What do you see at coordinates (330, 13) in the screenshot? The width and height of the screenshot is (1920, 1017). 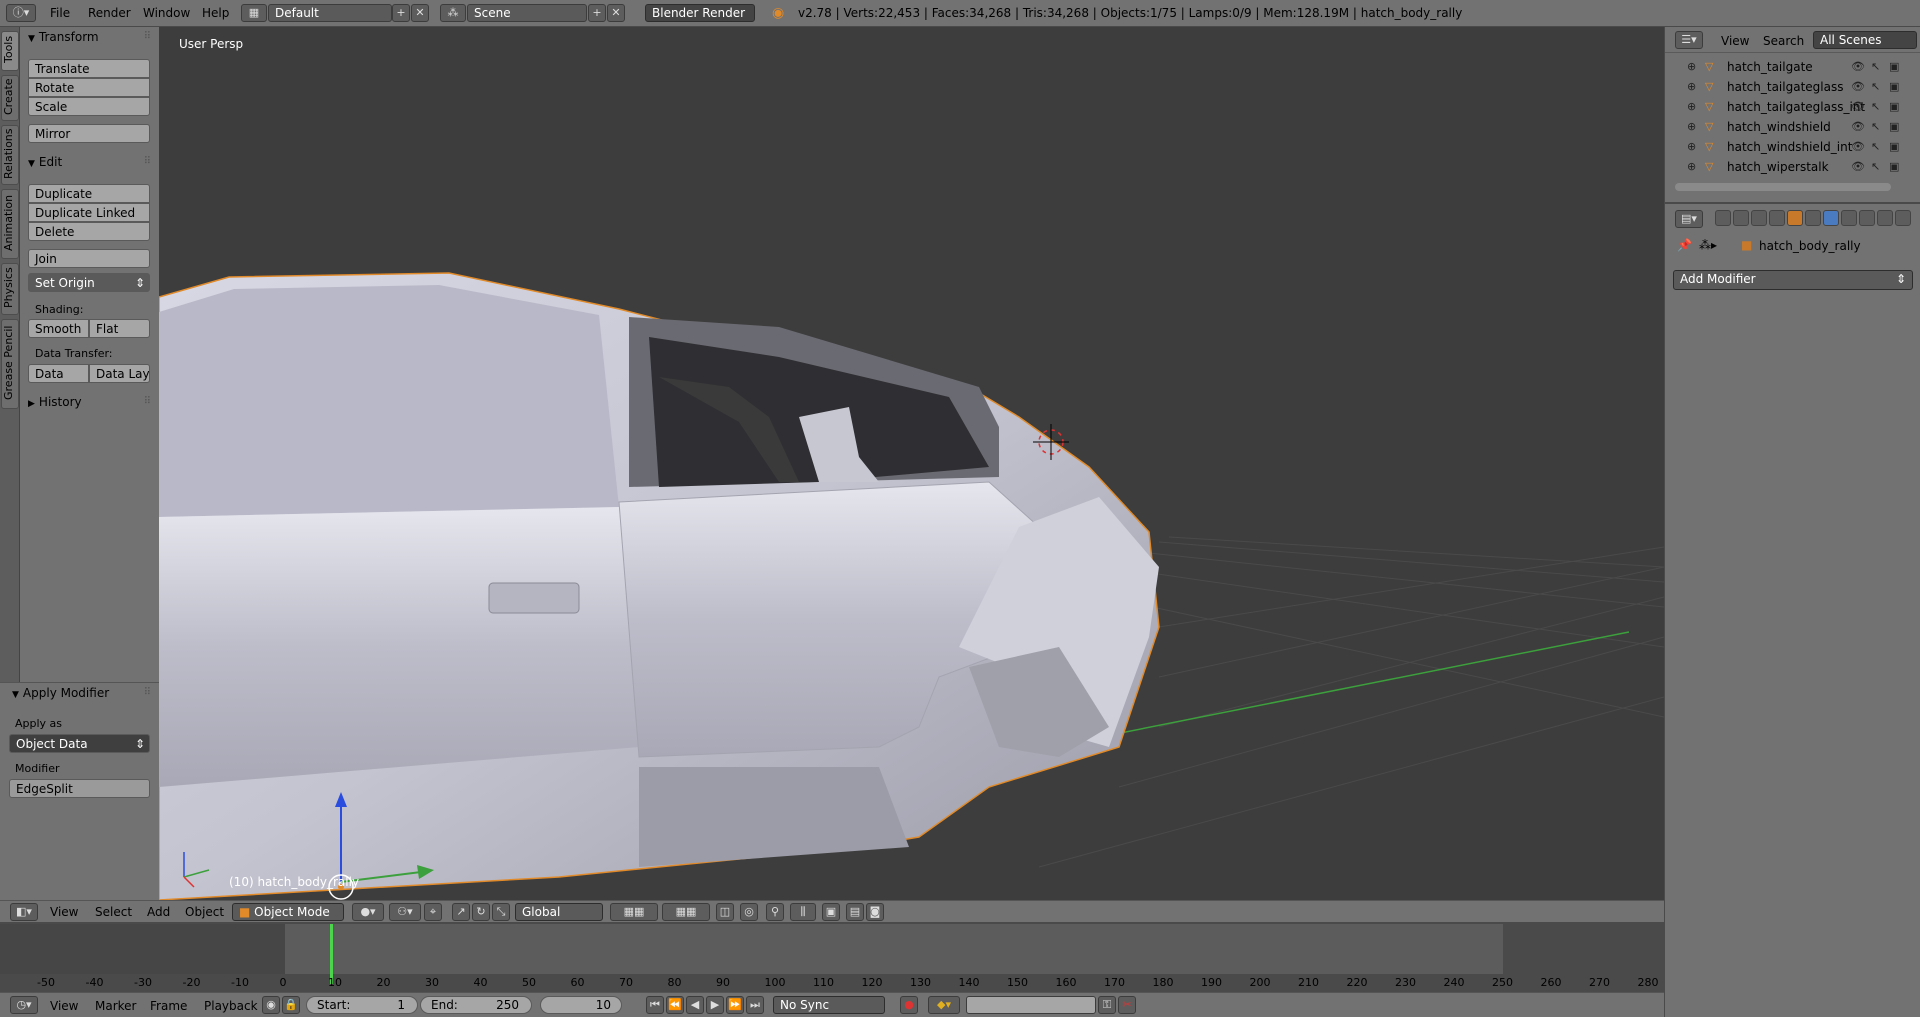 I see `layout-field: Default` at bounding box center [330, 13].